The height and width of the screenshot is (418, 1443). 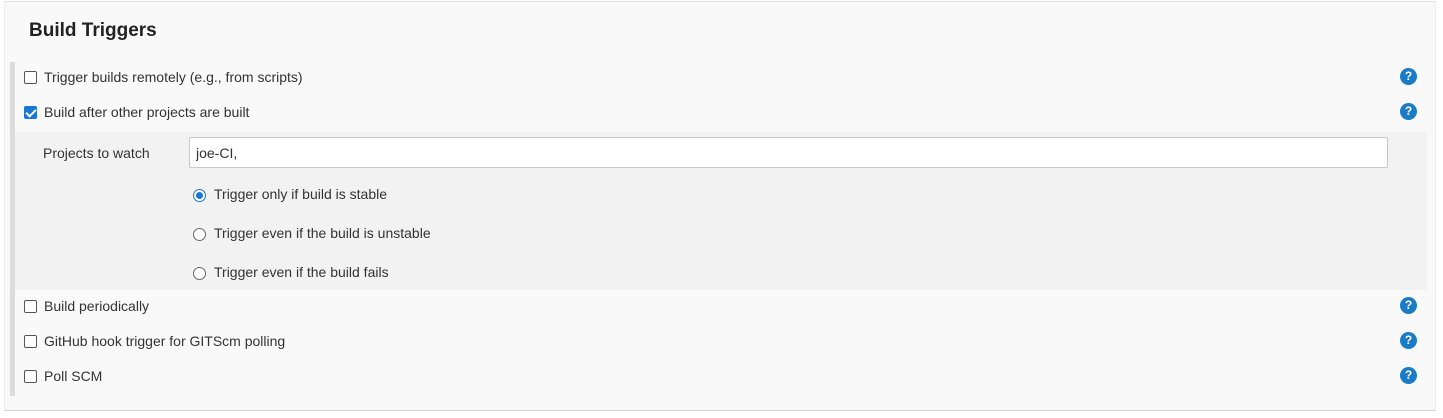 I want to click on radio-option-fails: Trigger even if the build fails, so click(x=393, y=273).